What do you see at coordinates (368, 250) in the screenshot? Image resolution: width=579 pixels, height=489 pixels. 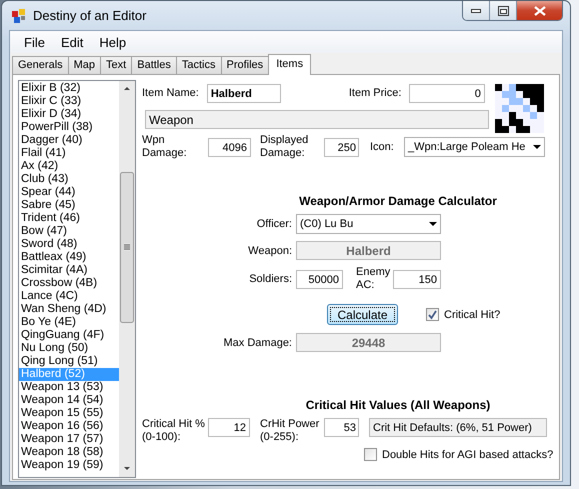 I see `weapon-field: Halberd` at bounding box center [368, 250].